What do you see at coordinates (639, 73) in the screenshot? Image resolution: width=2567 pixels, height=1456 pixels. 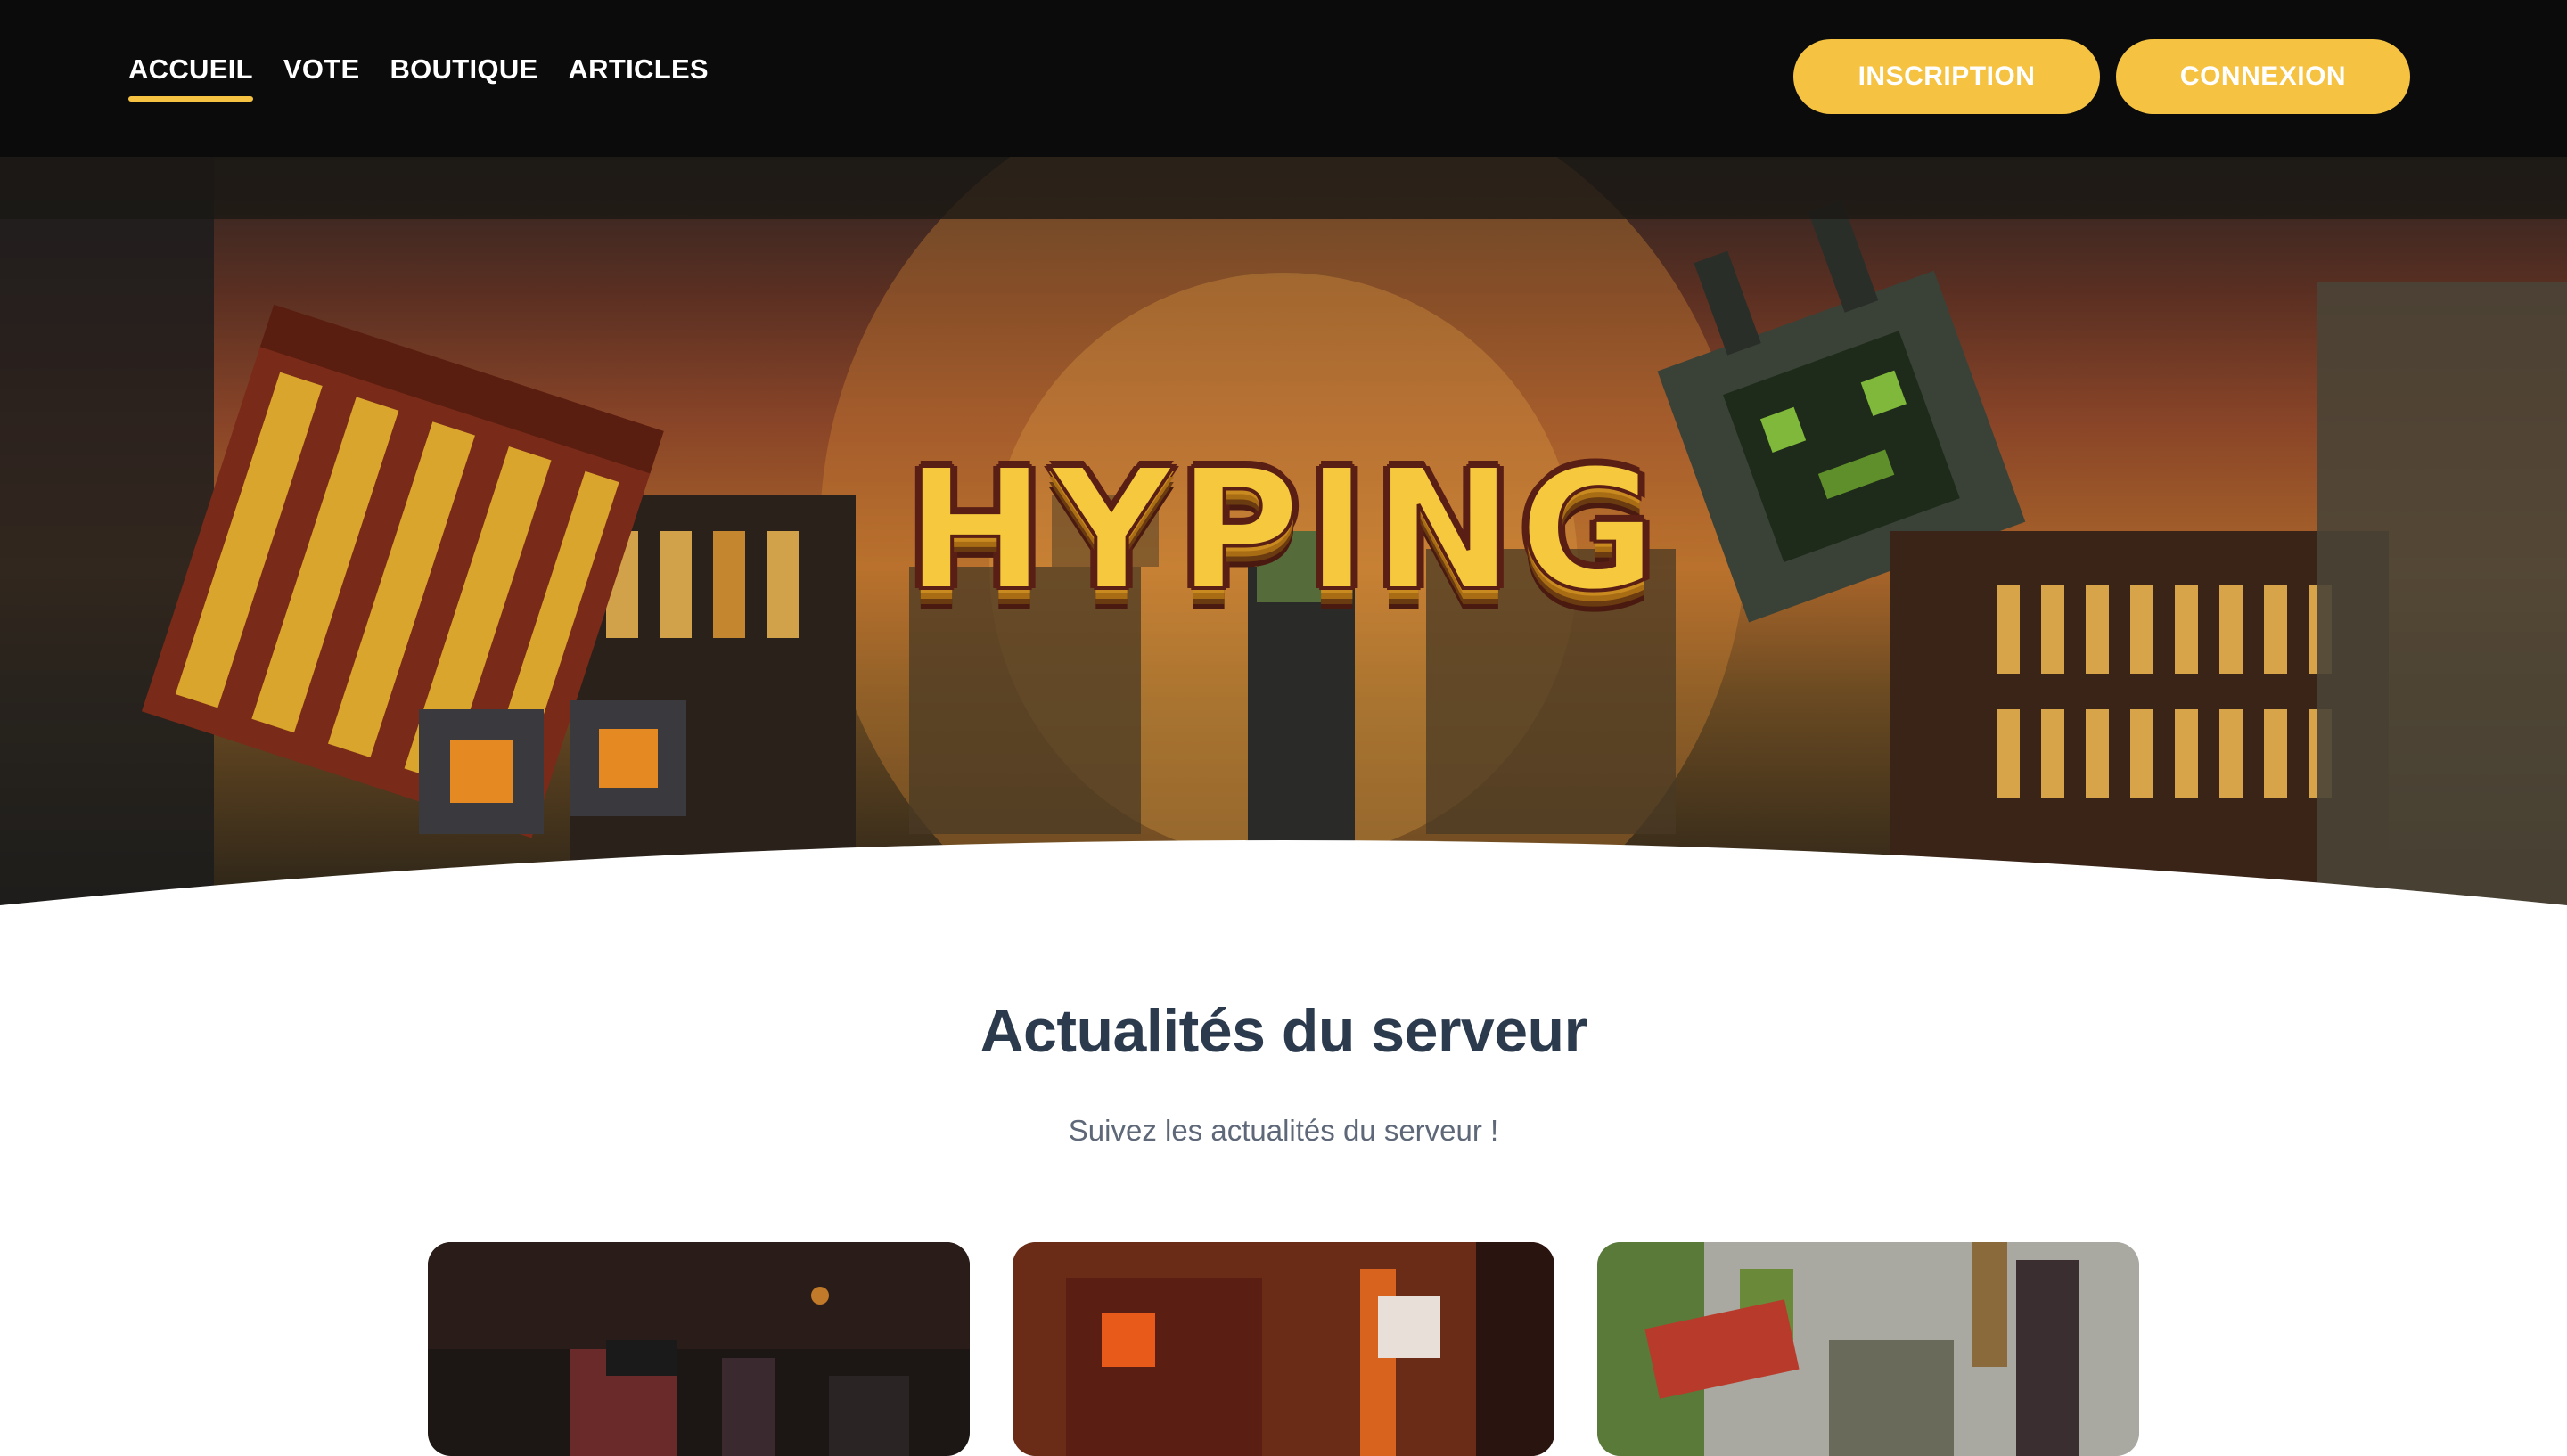 I see `nav-link-articles: ARTICLES` at bounding box center [639, 73].